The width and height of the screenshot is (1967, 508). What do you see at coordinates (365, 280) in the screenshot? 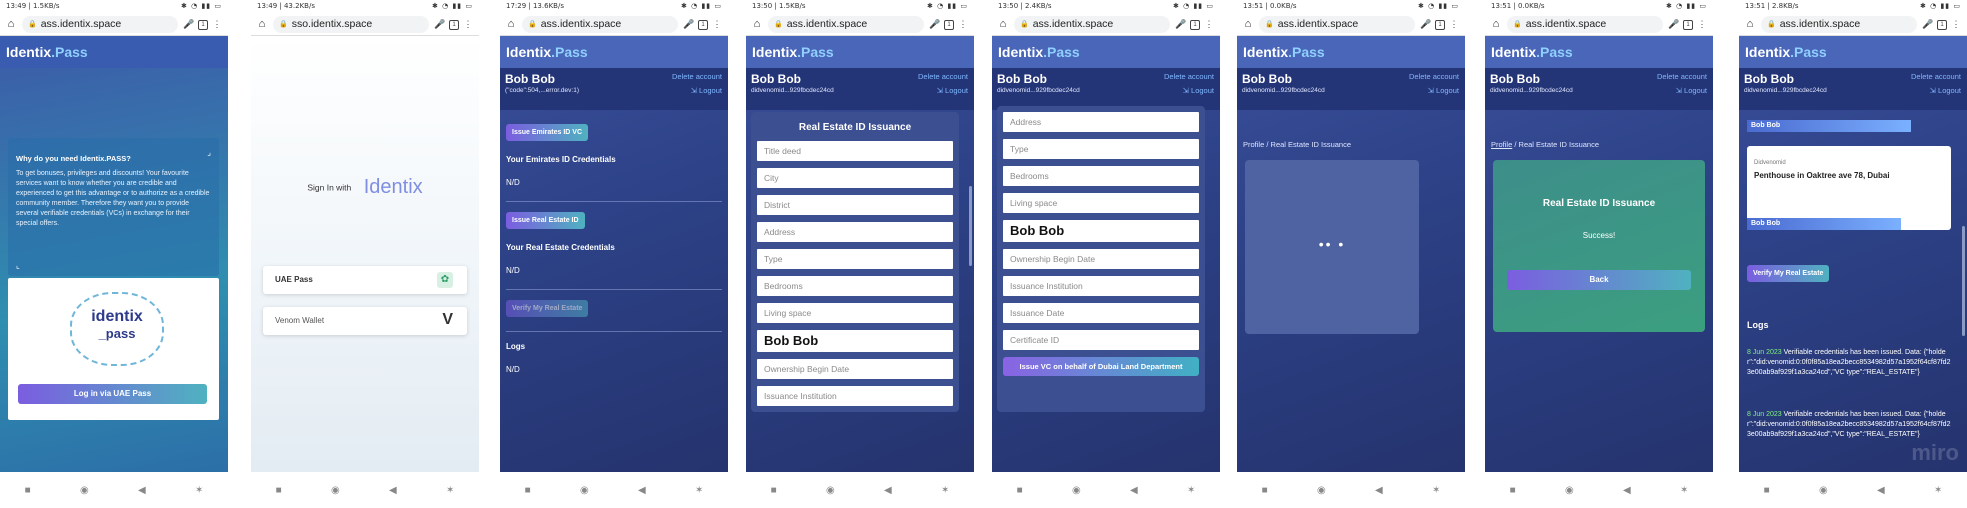
I see `option-uae-pass: UAE Pass ✿` at bounding box center [365, 280].